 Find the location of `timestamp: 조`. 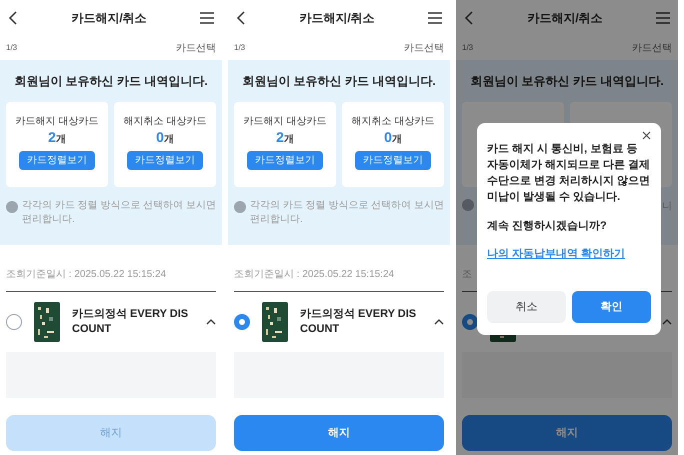

timestamp: 조 is located at coordinates (467, 274).